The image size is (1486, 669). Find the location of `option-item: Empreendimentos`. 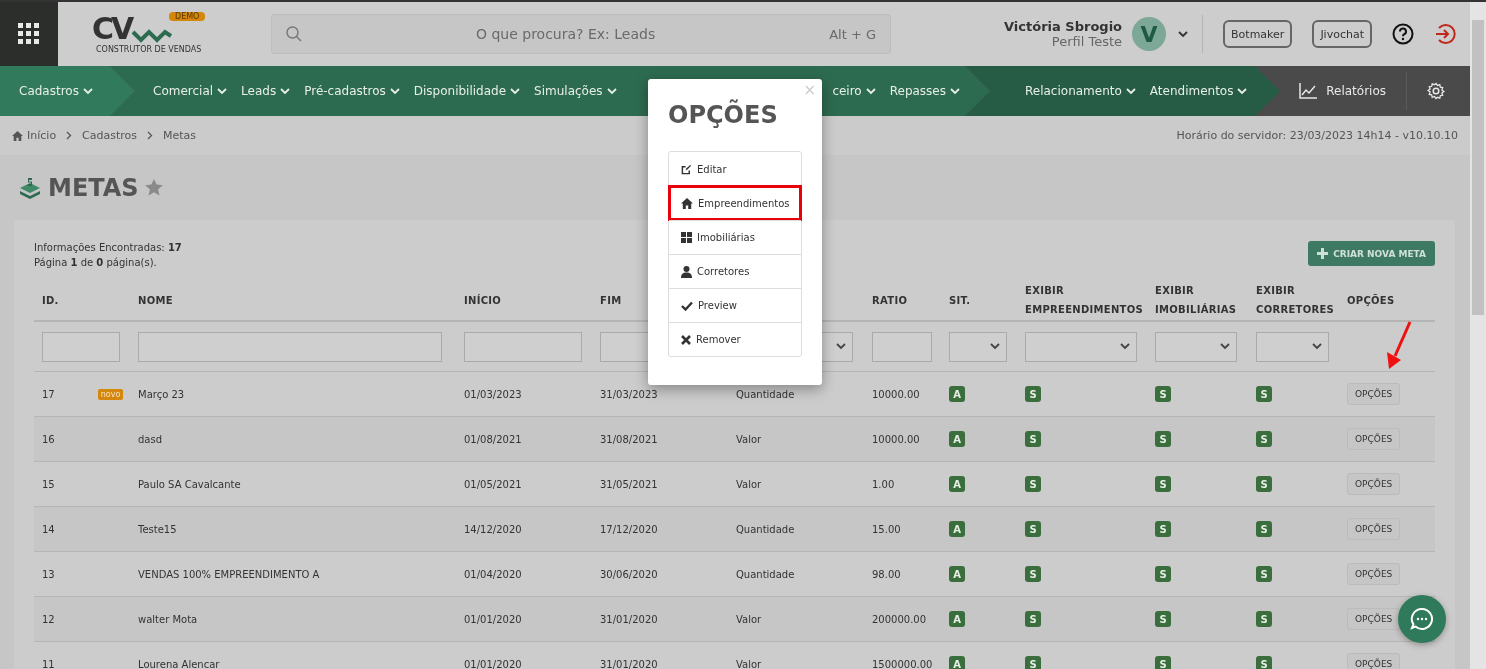

option-item: Empreendimentos is located at coordinates (735, 203).